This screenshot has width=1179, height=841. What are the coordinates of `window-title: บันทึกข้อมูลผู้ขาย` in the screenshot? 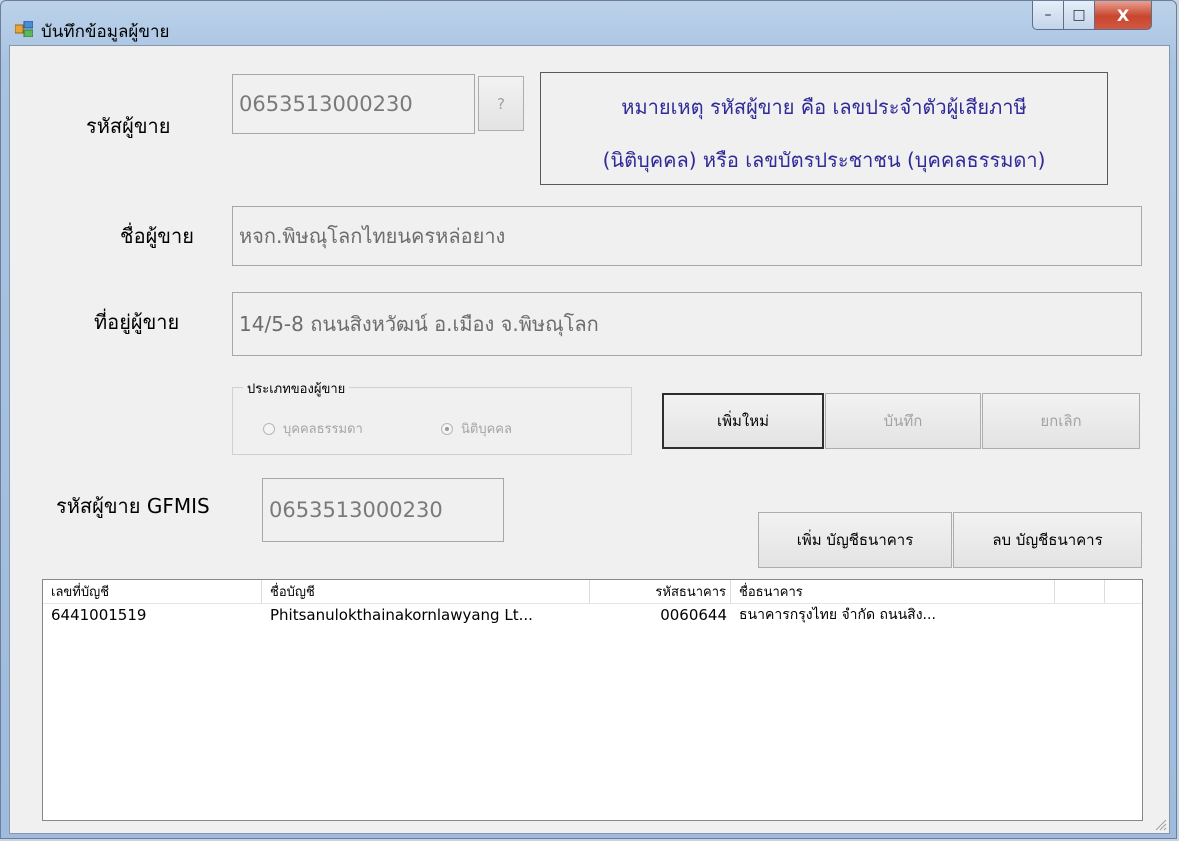 It's located at (105, 32).